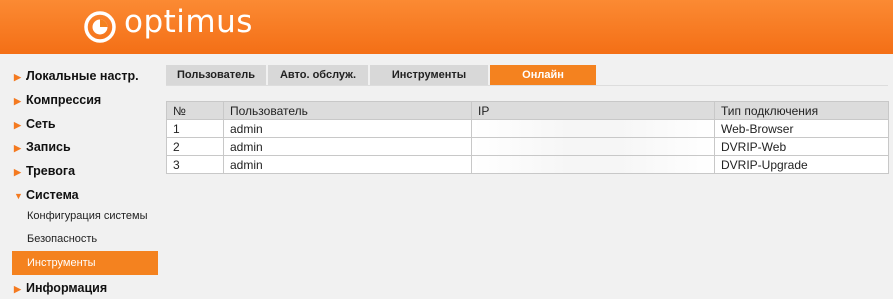  What do you see at coordinates (48, 147) in the screenshot?
I see `sidebar-item-label: Запись` at bounding box center [48, 147].